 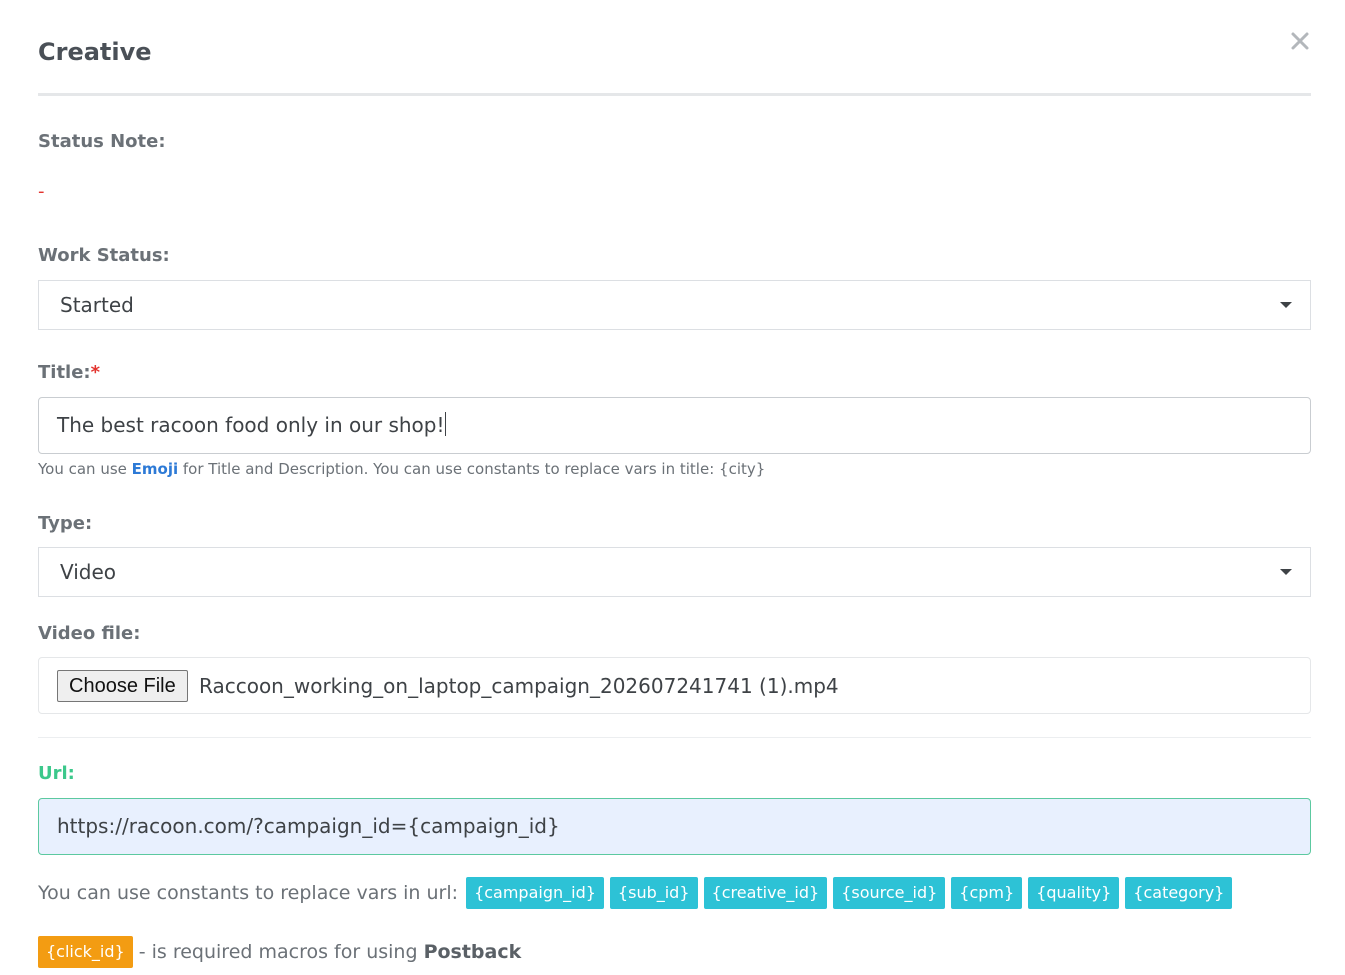 I want to click on modal-title: Creative, so click(x=95, y=52).